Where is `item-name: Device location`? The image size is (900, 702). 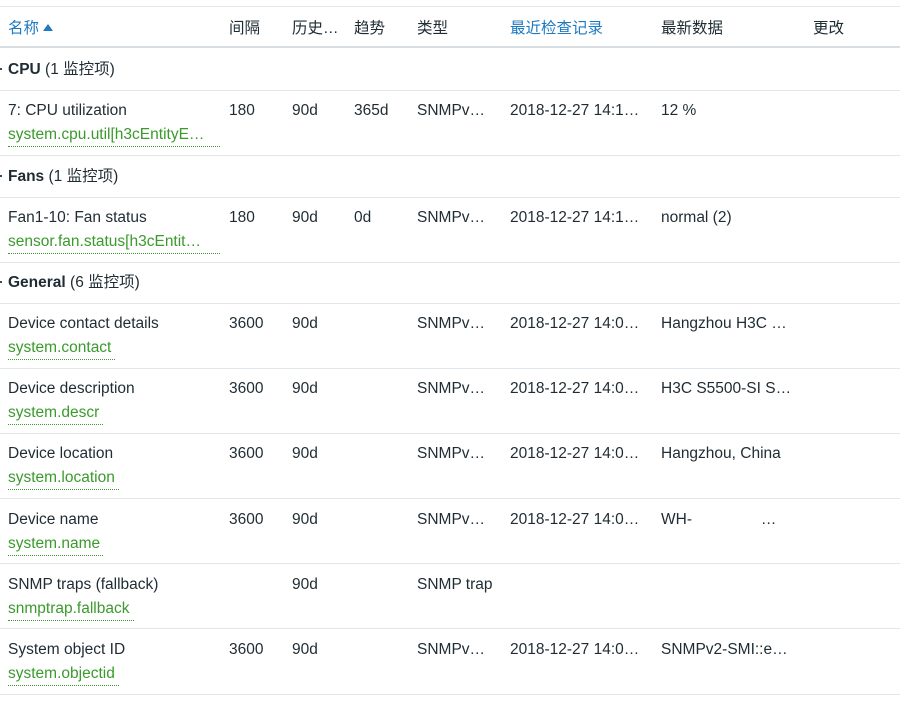 item-name: Device location is located at coordinates (61, 453).